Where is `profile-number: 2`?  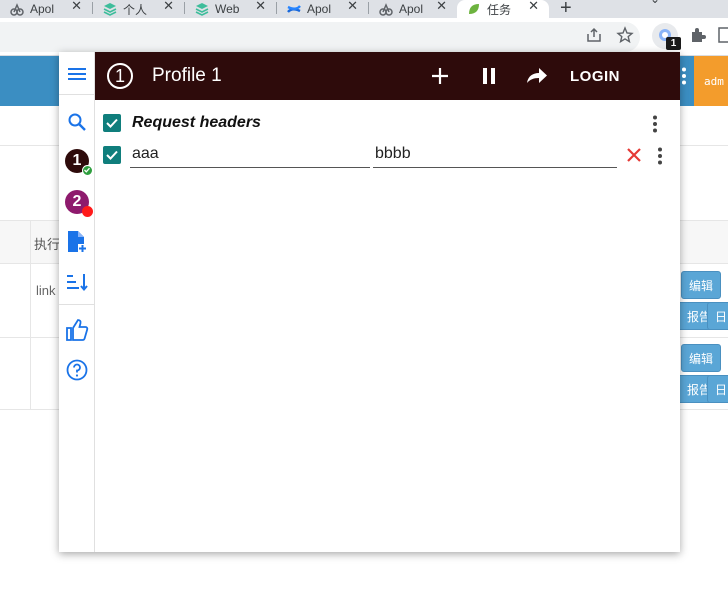 profile-number: 2 is located at coordinates (77, 201).